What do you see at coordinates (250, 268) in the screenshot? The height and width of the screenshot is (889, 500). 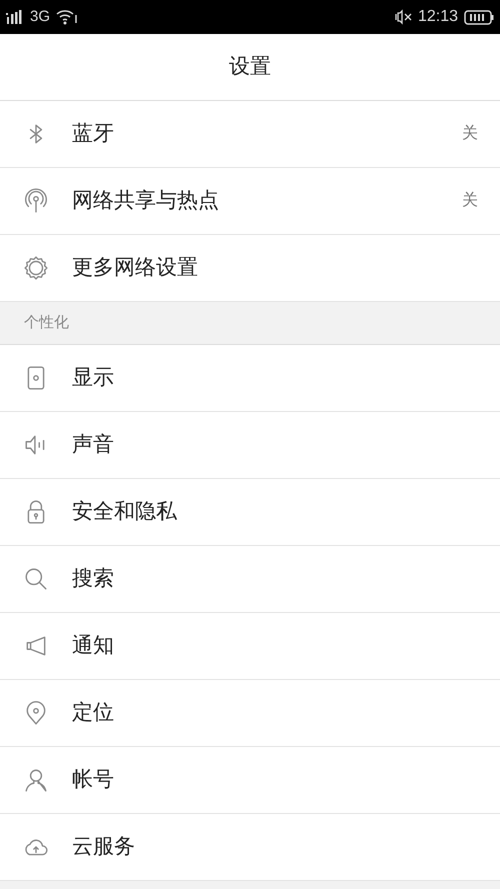 I see `settings-row: 更多网络设置` at bounding box center [250, 268].